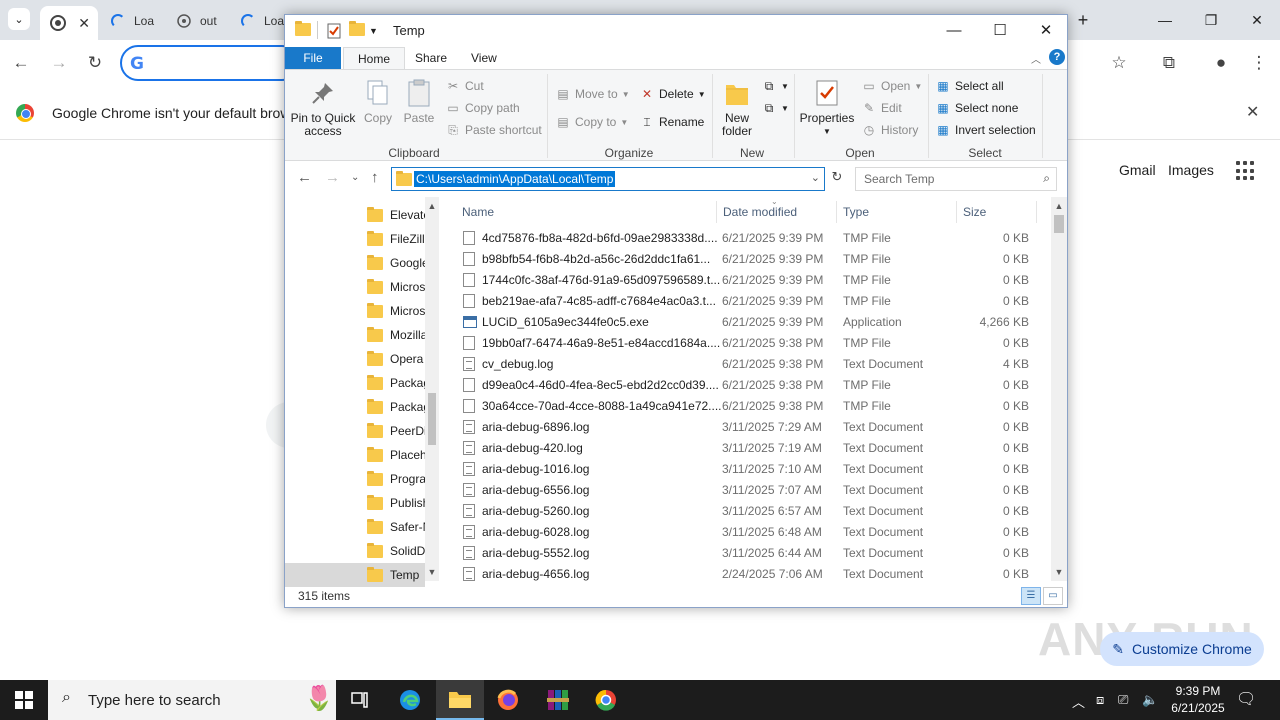 The width and height of the screenshot is (1280, 720). Describe the element at coordinates (837, 179) in the screenshot. I see `refresh-icon: ↻` at that location.